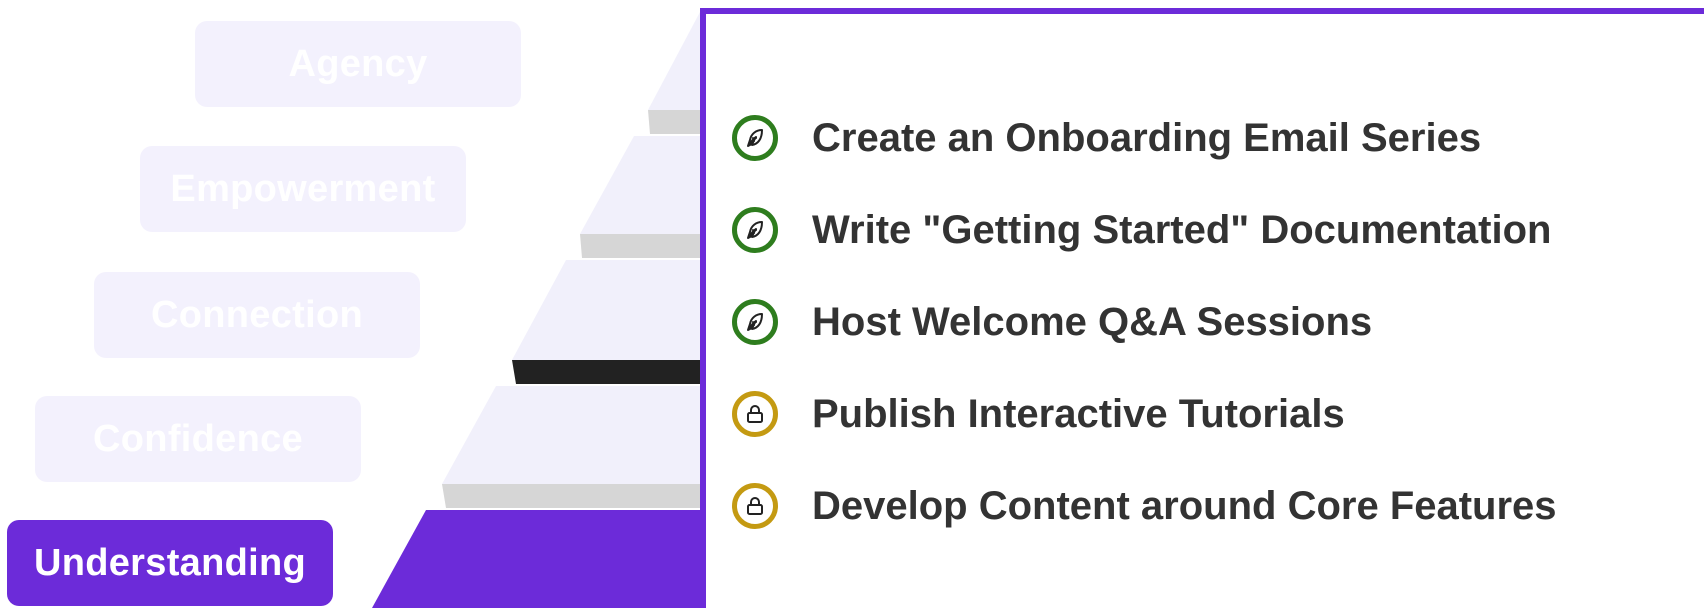  What do you see at coordinates (571, 435) in the screenshot?
I see `pyramid-level-confidence` at bounding box center [571, 435].